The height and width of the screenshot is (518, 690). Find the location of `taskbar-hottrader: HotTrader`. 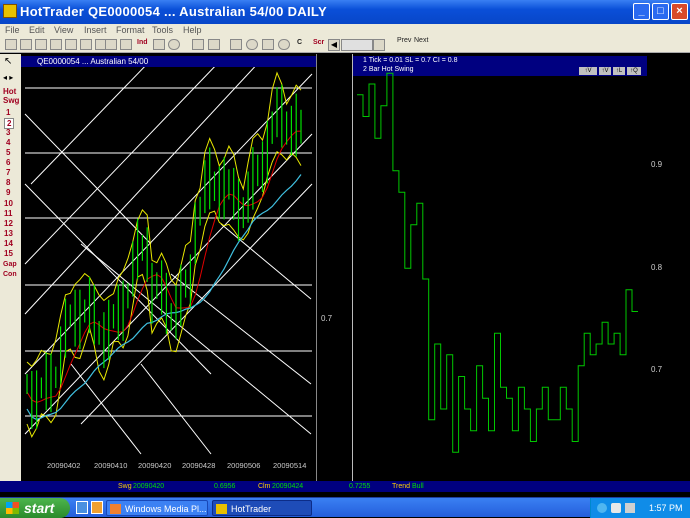

taskbar-hottrader: HotTrader is located at coordinates (262, 508).